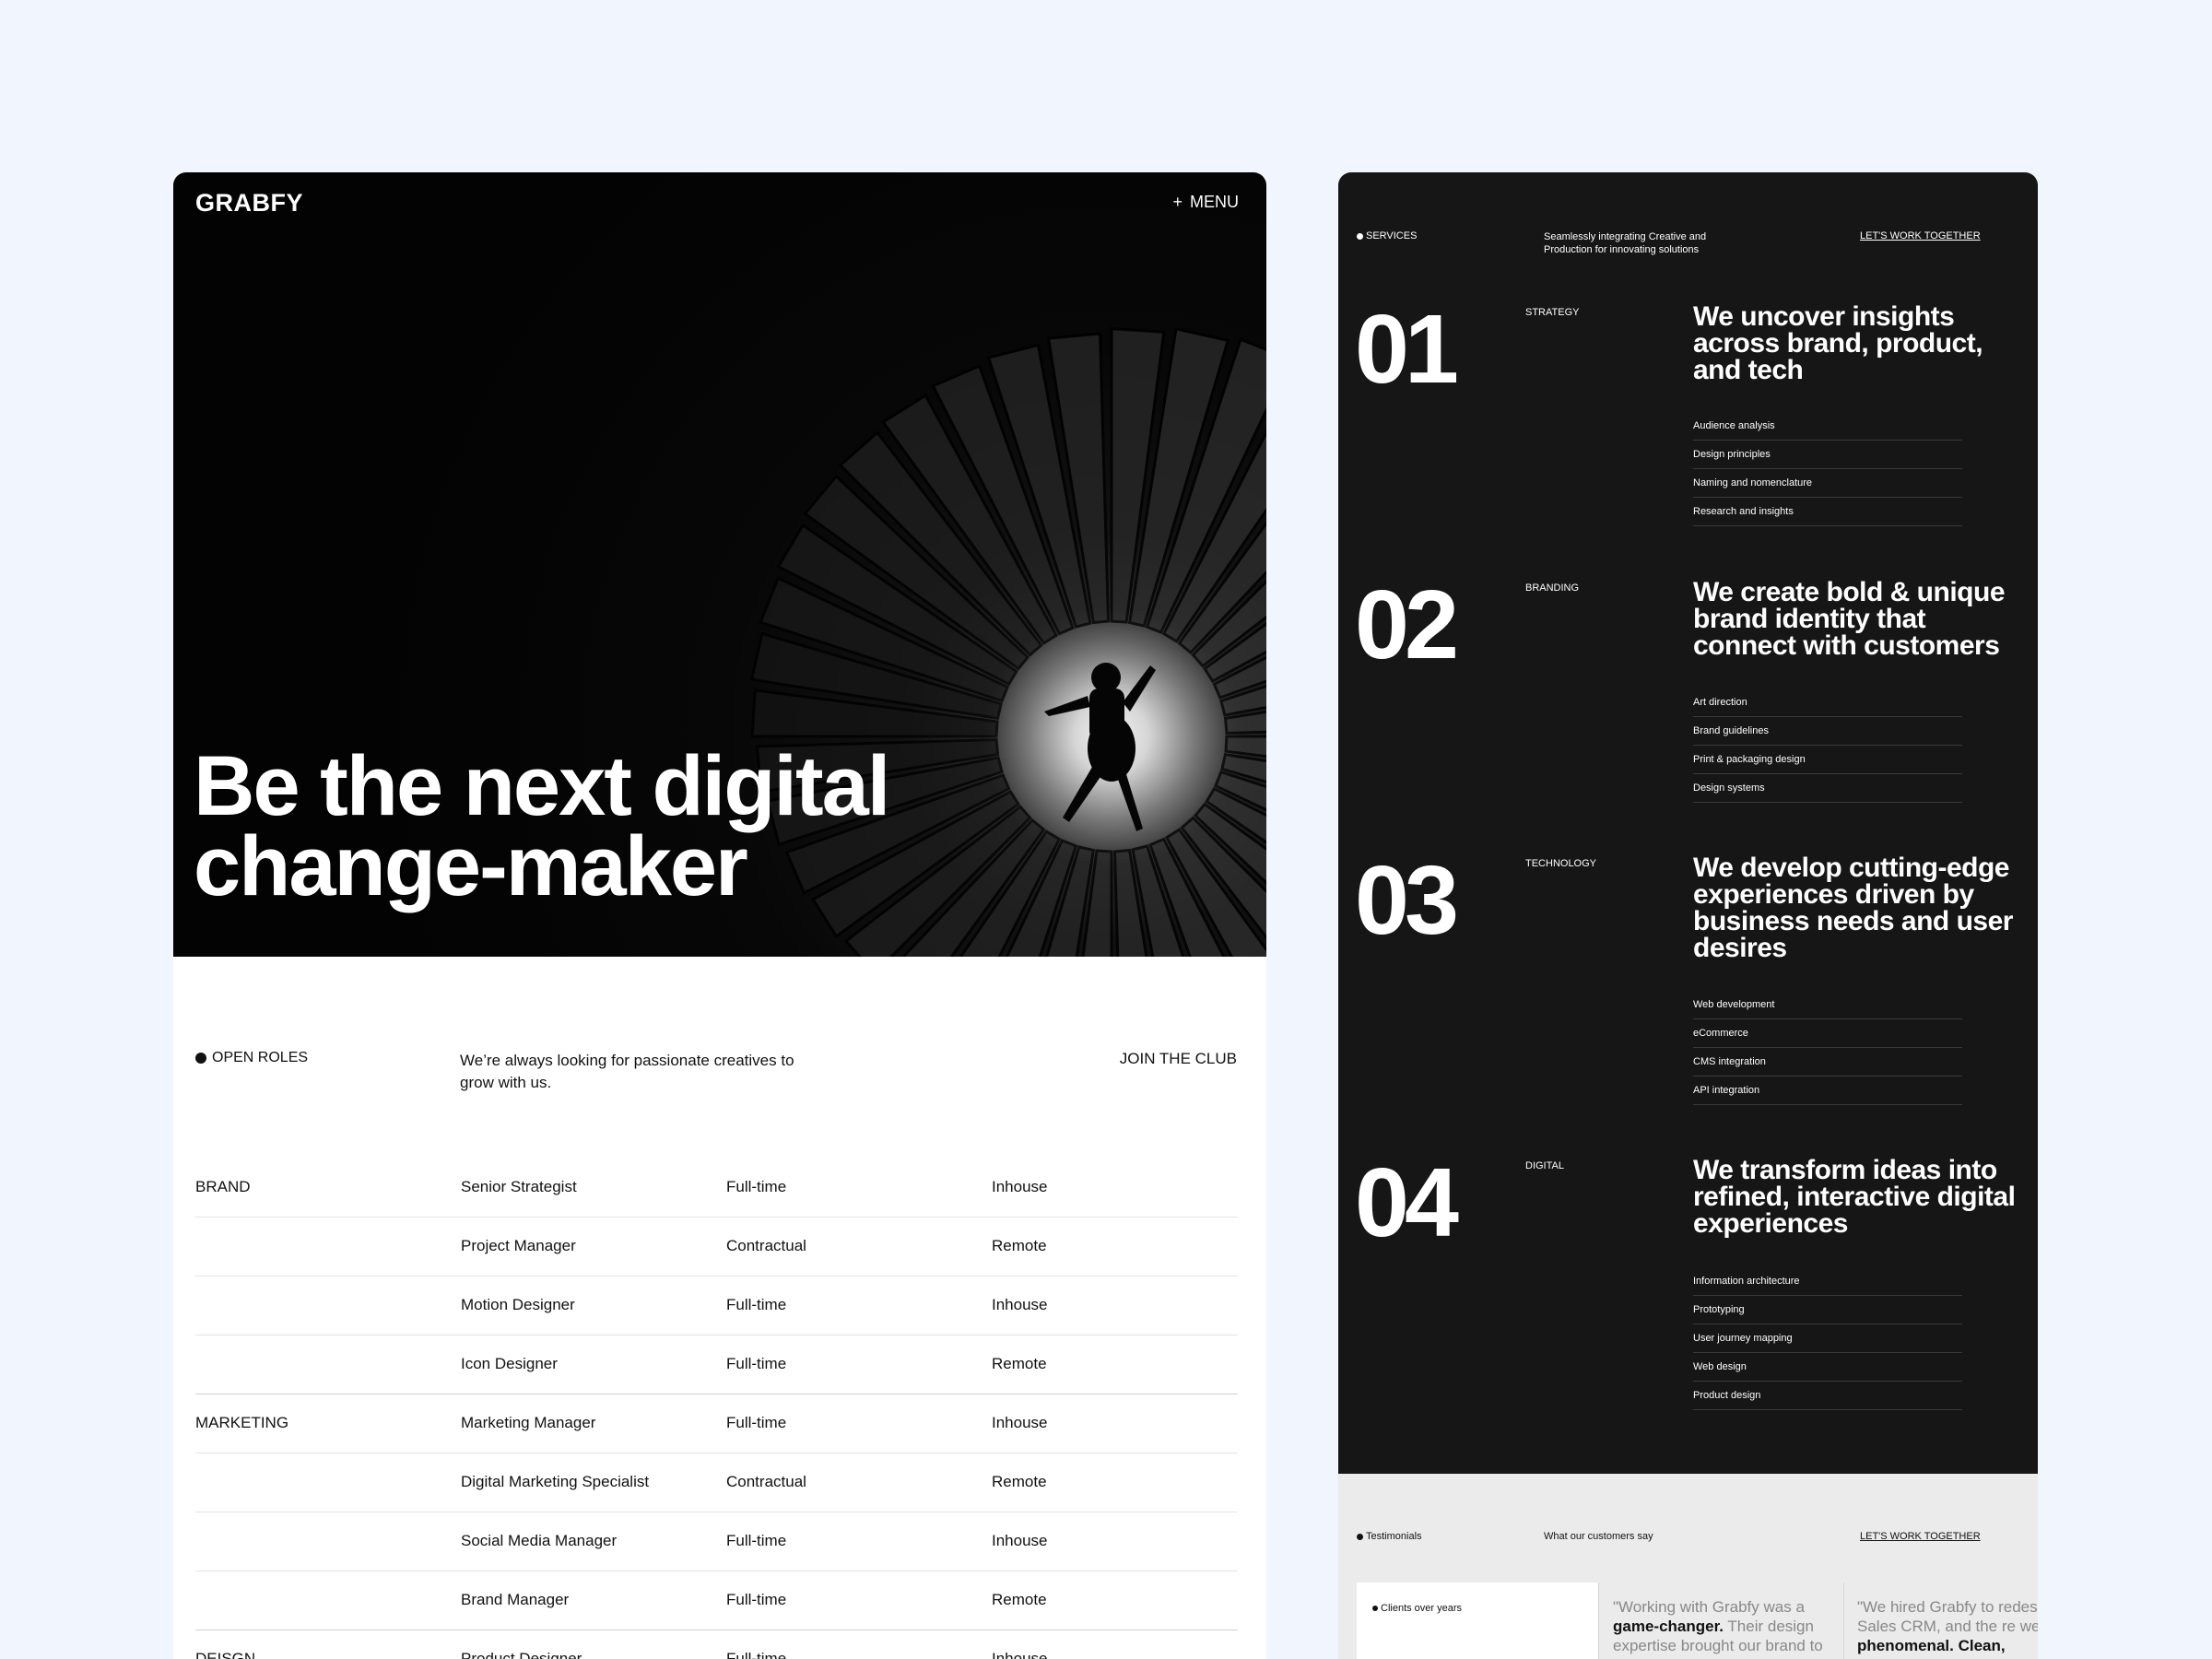  Describe the element at coordinates (521, 1654) in the screenshot. I see `role-title-cell: Product Designer` at that location.